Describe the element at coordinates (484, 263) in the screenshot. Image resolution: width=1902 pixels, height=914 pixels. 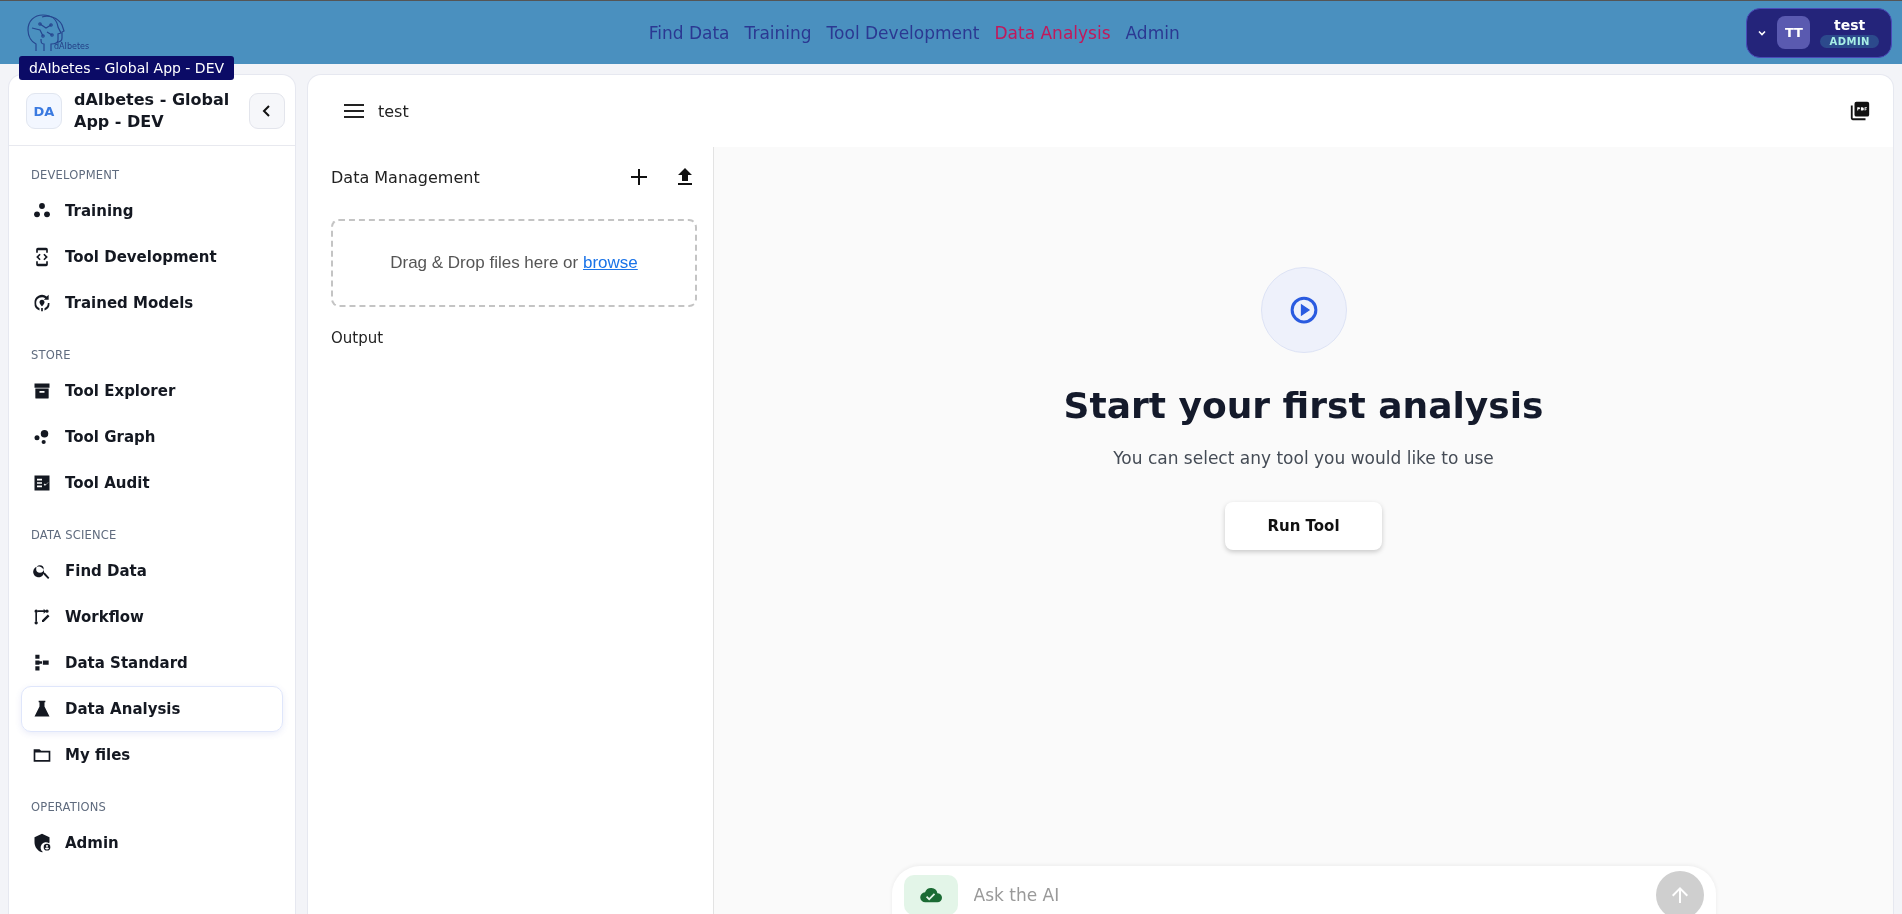
I see `dropzone-text: Drag & Drop files here or` at that location.